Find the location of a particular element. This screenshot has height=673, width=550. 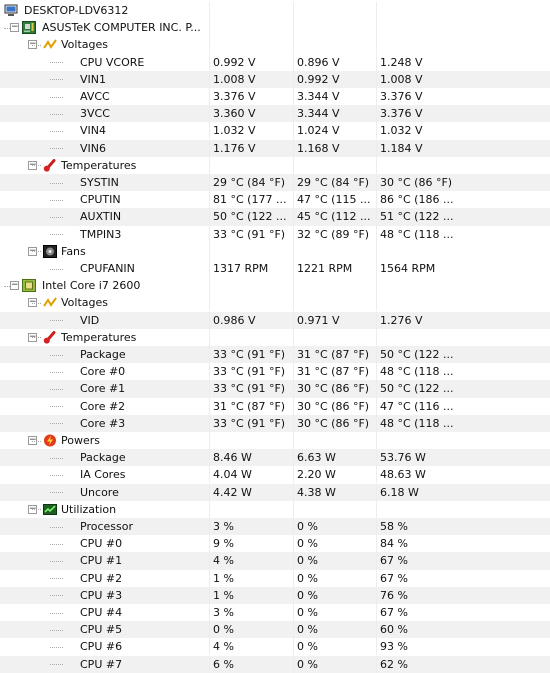

tree-node-sensor-group: − Powers is located at coordinates (275, 440).